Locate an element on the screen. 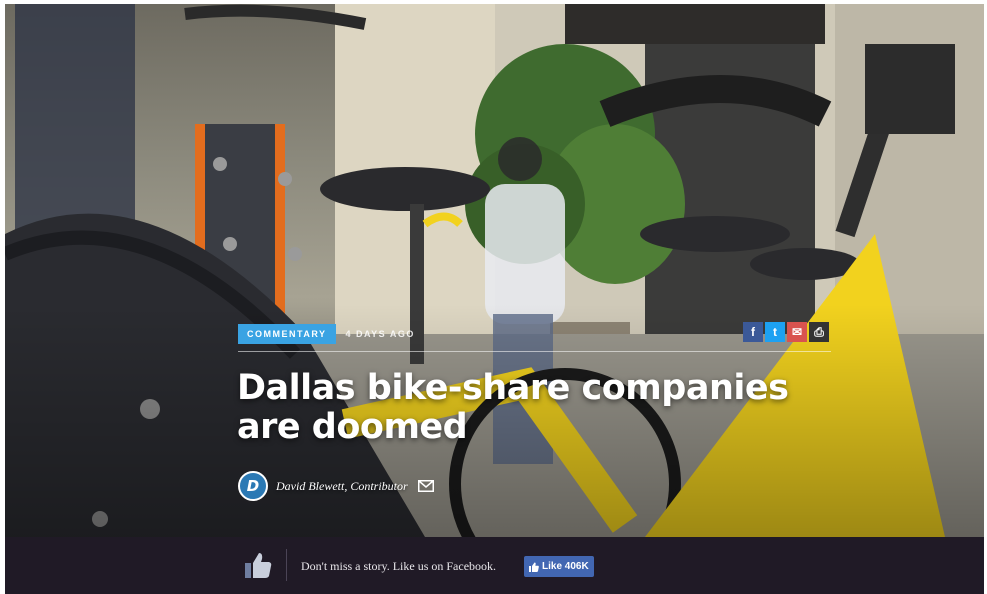  thumbs-up-icon is located at coordinates (258, 567).